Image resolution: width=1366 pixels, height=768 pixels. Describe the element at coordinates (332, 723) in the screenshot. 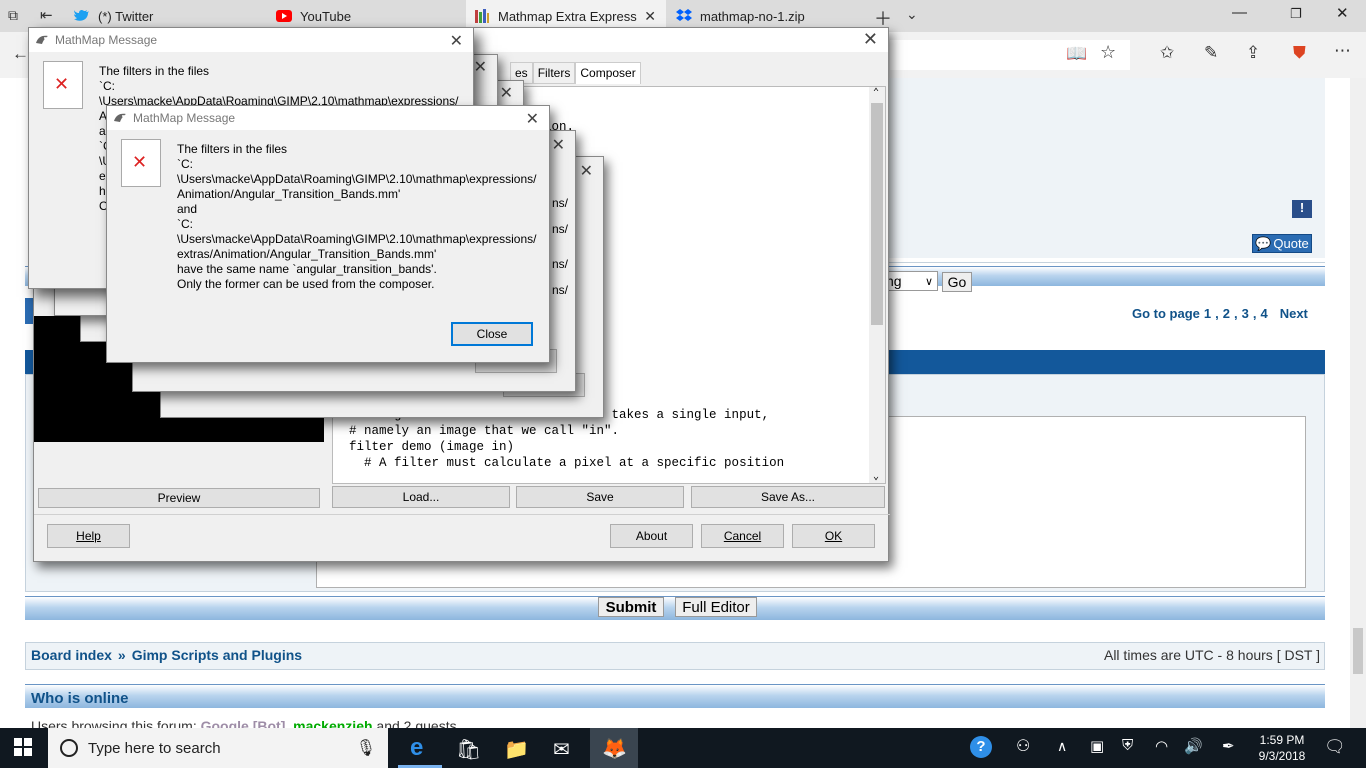

I see `user-mackenzieh: mackenzieh` at that location.